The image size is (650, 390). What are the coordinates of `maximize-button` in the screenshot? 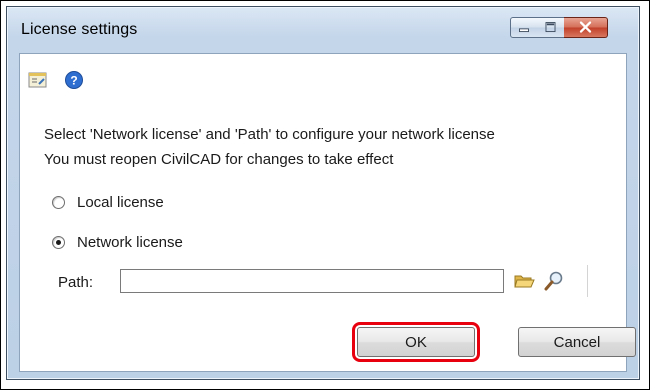 It's located at (551, 27).